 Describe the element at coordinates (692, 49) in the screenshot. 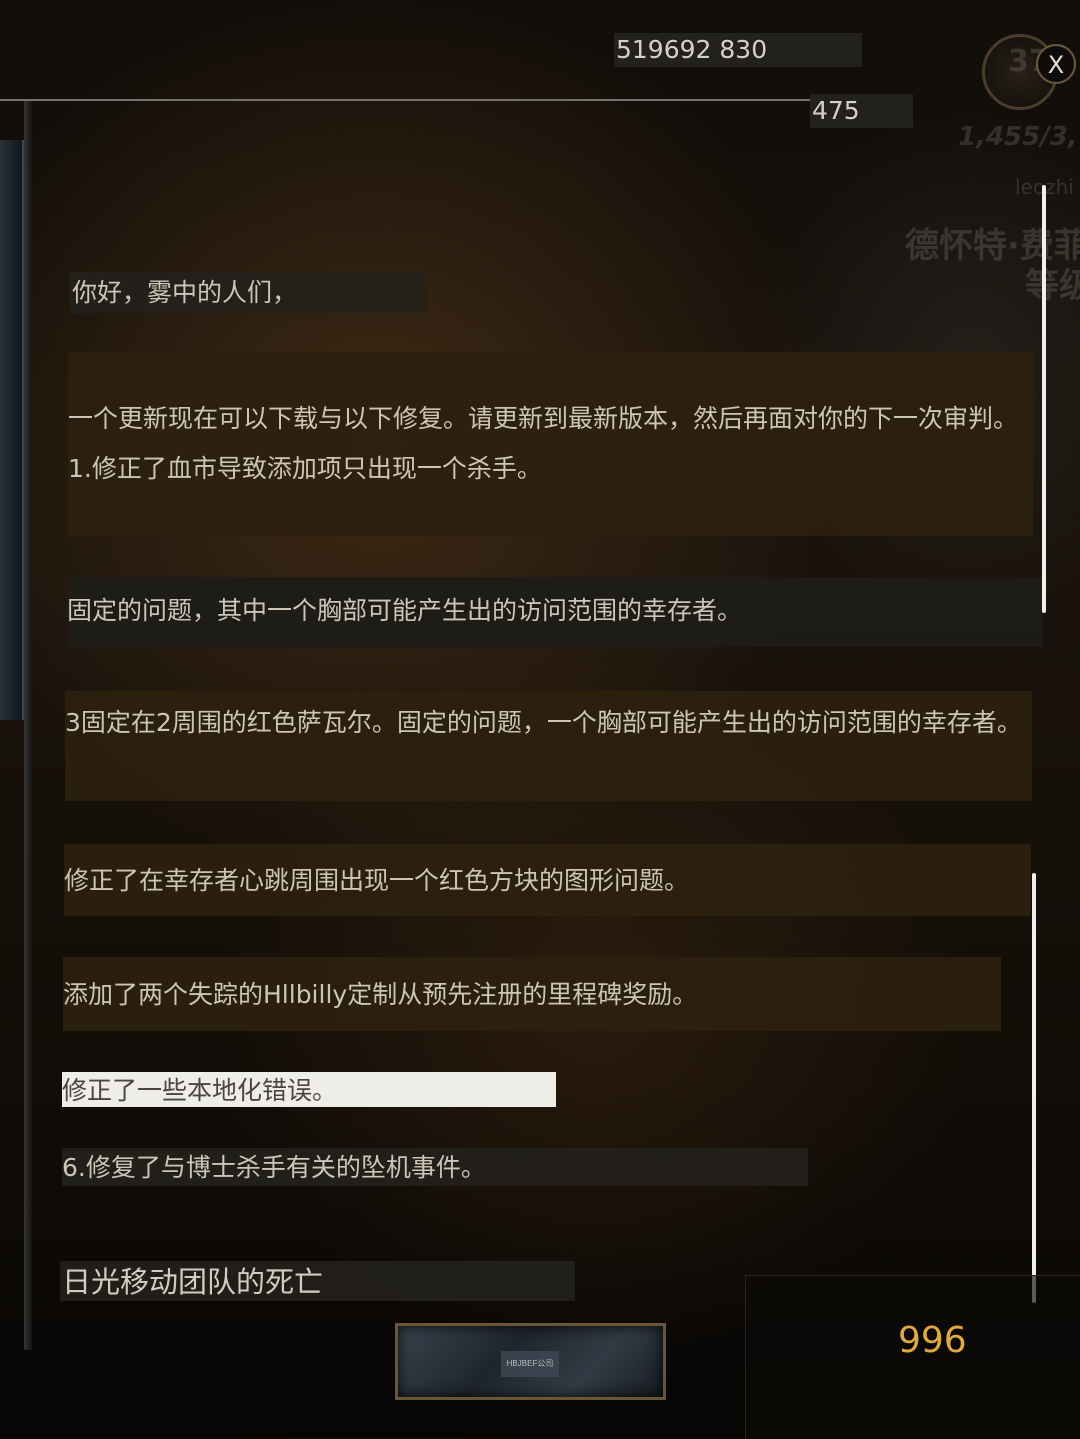

I see `currency-value: 519692 830` at that location.